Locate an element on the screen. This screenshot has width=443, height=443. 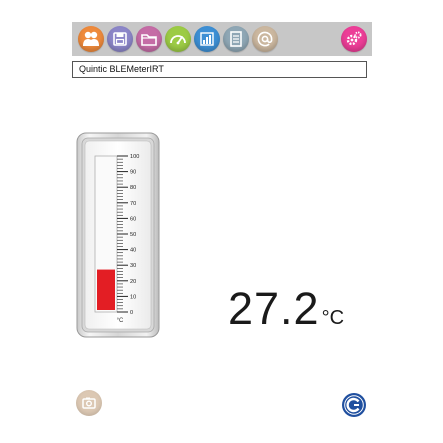
brand-logo-icon is located at coordinates (354, 405).